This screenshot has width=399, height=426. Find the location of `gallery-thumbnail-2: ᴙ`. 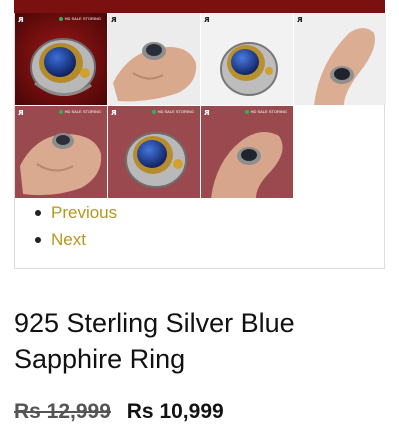

gallery-thumbnail-2: ᴙ is located at coordinates (154, 59).